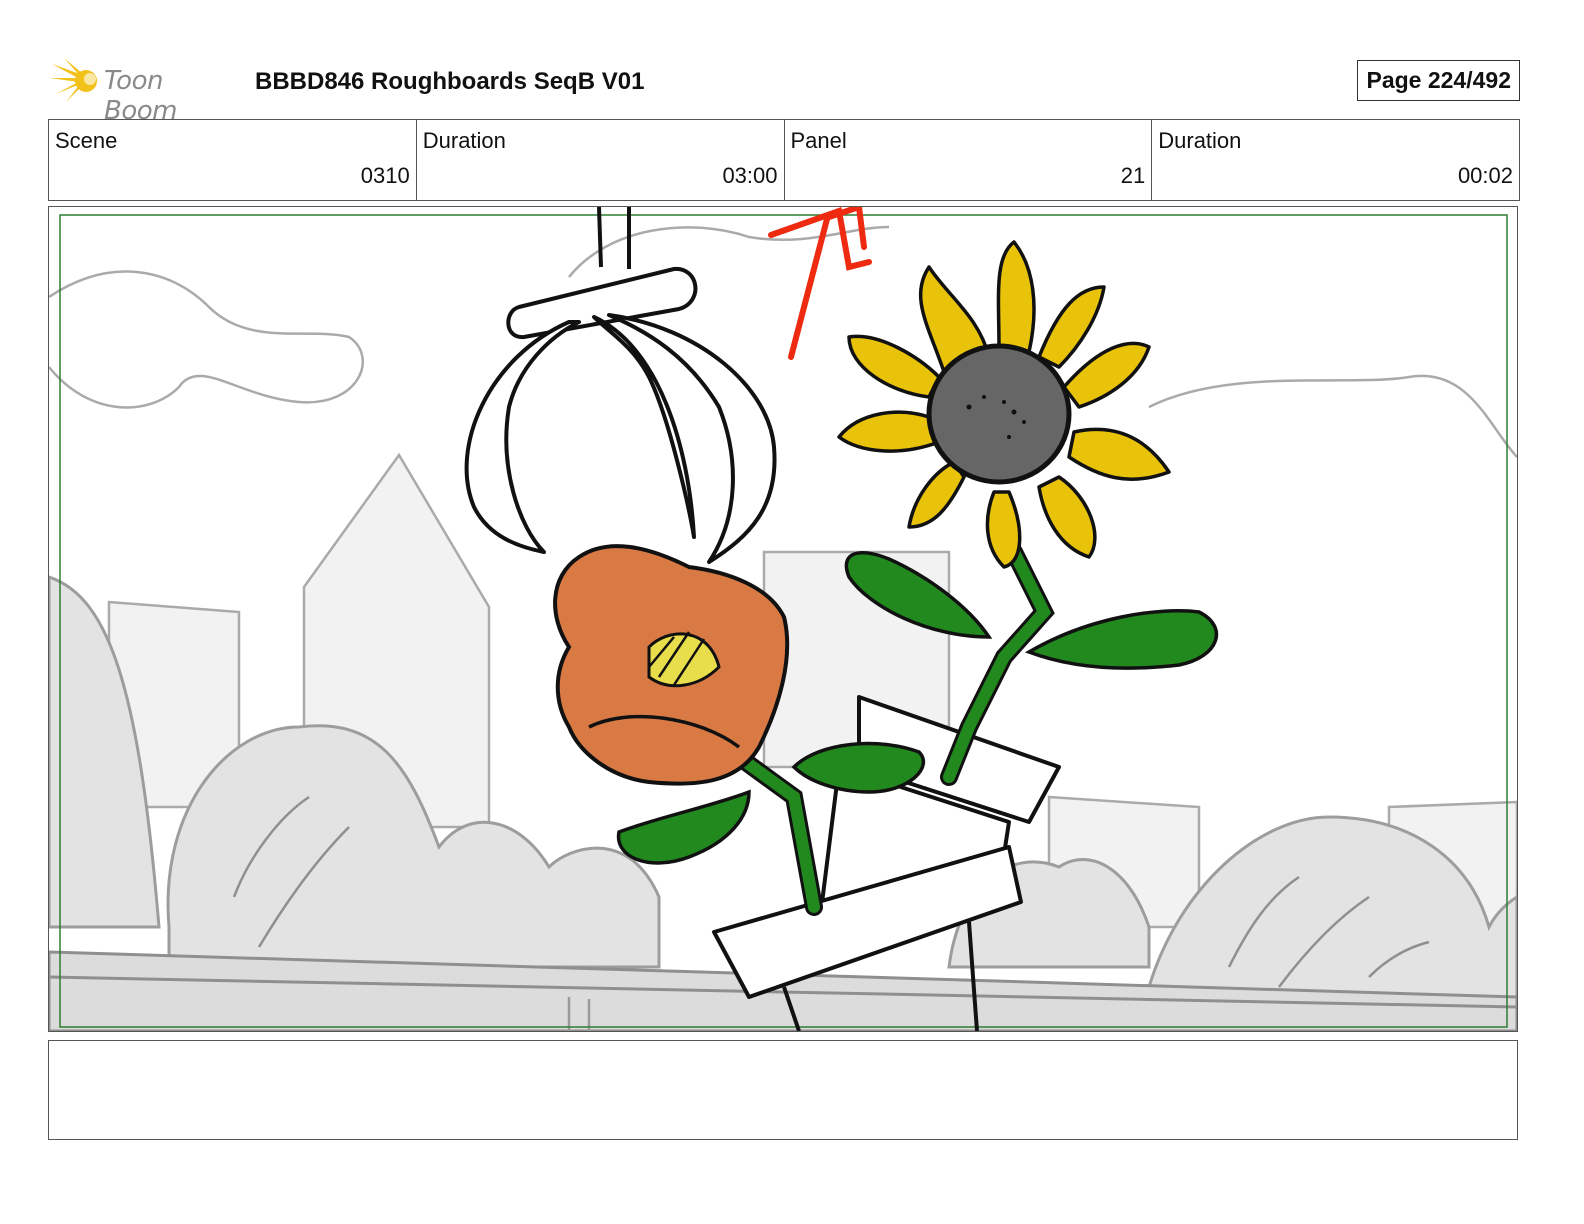  I want to click on project-title: BBBD846 Roughboards SeqB V01, so click(450, 81).